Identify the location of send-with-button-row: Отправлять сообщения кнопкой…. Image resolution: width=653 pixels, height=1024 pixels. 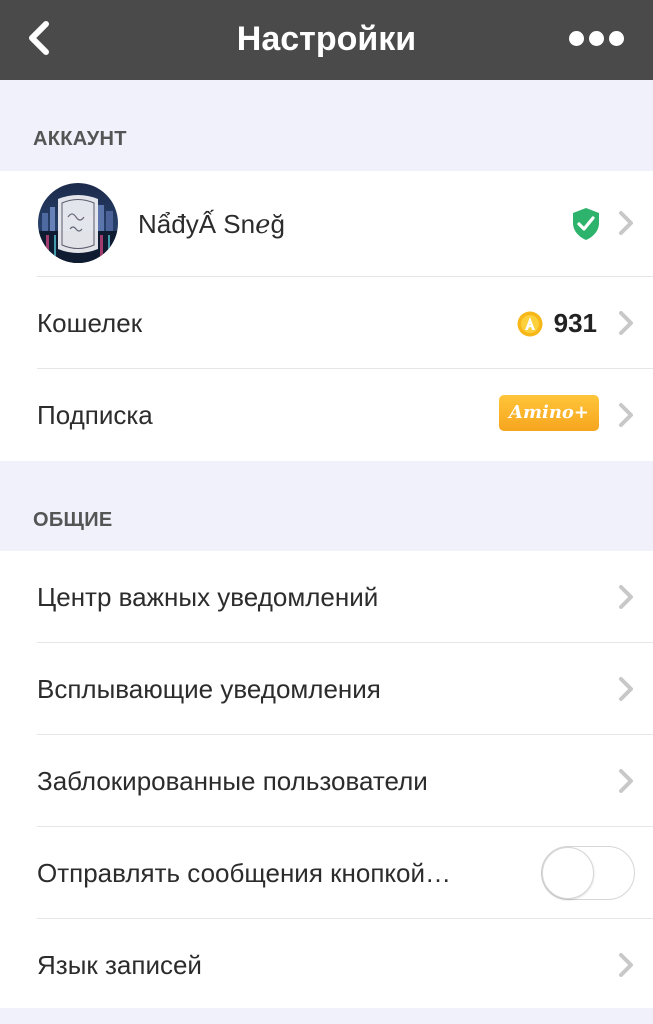
(326, 873).